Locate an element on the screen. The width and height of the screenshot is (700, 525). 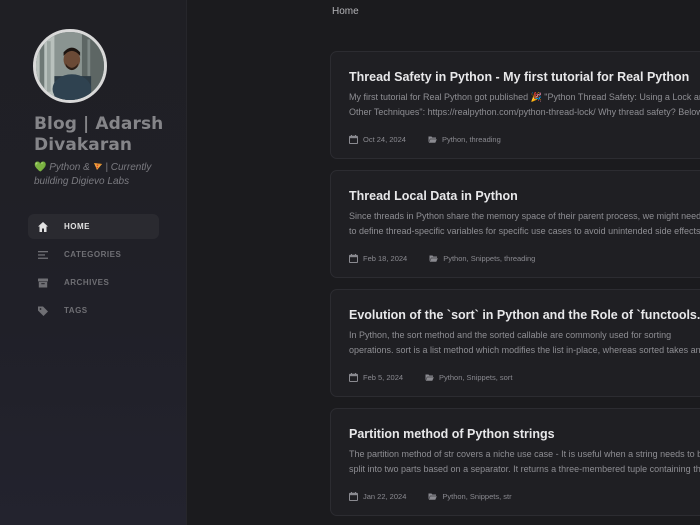
nav-item-categories: CATEGORIES is located at coordinates (93, 254).